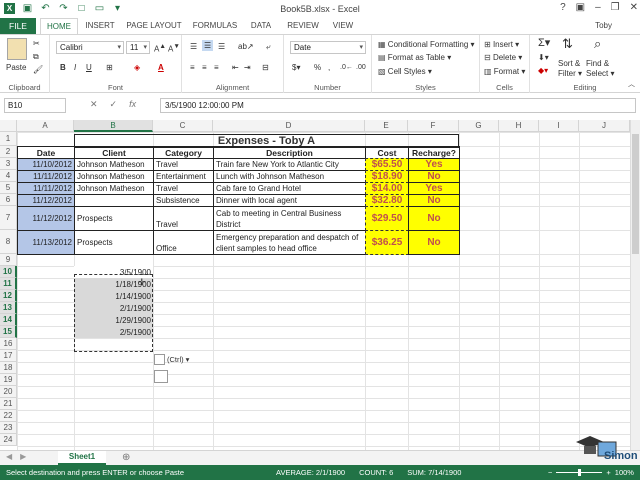 This screenshot has width=640, height=480. Describe the element at coordinates (109, 67) in the screenshot. I see `borders-icon: ⊞` at that location.